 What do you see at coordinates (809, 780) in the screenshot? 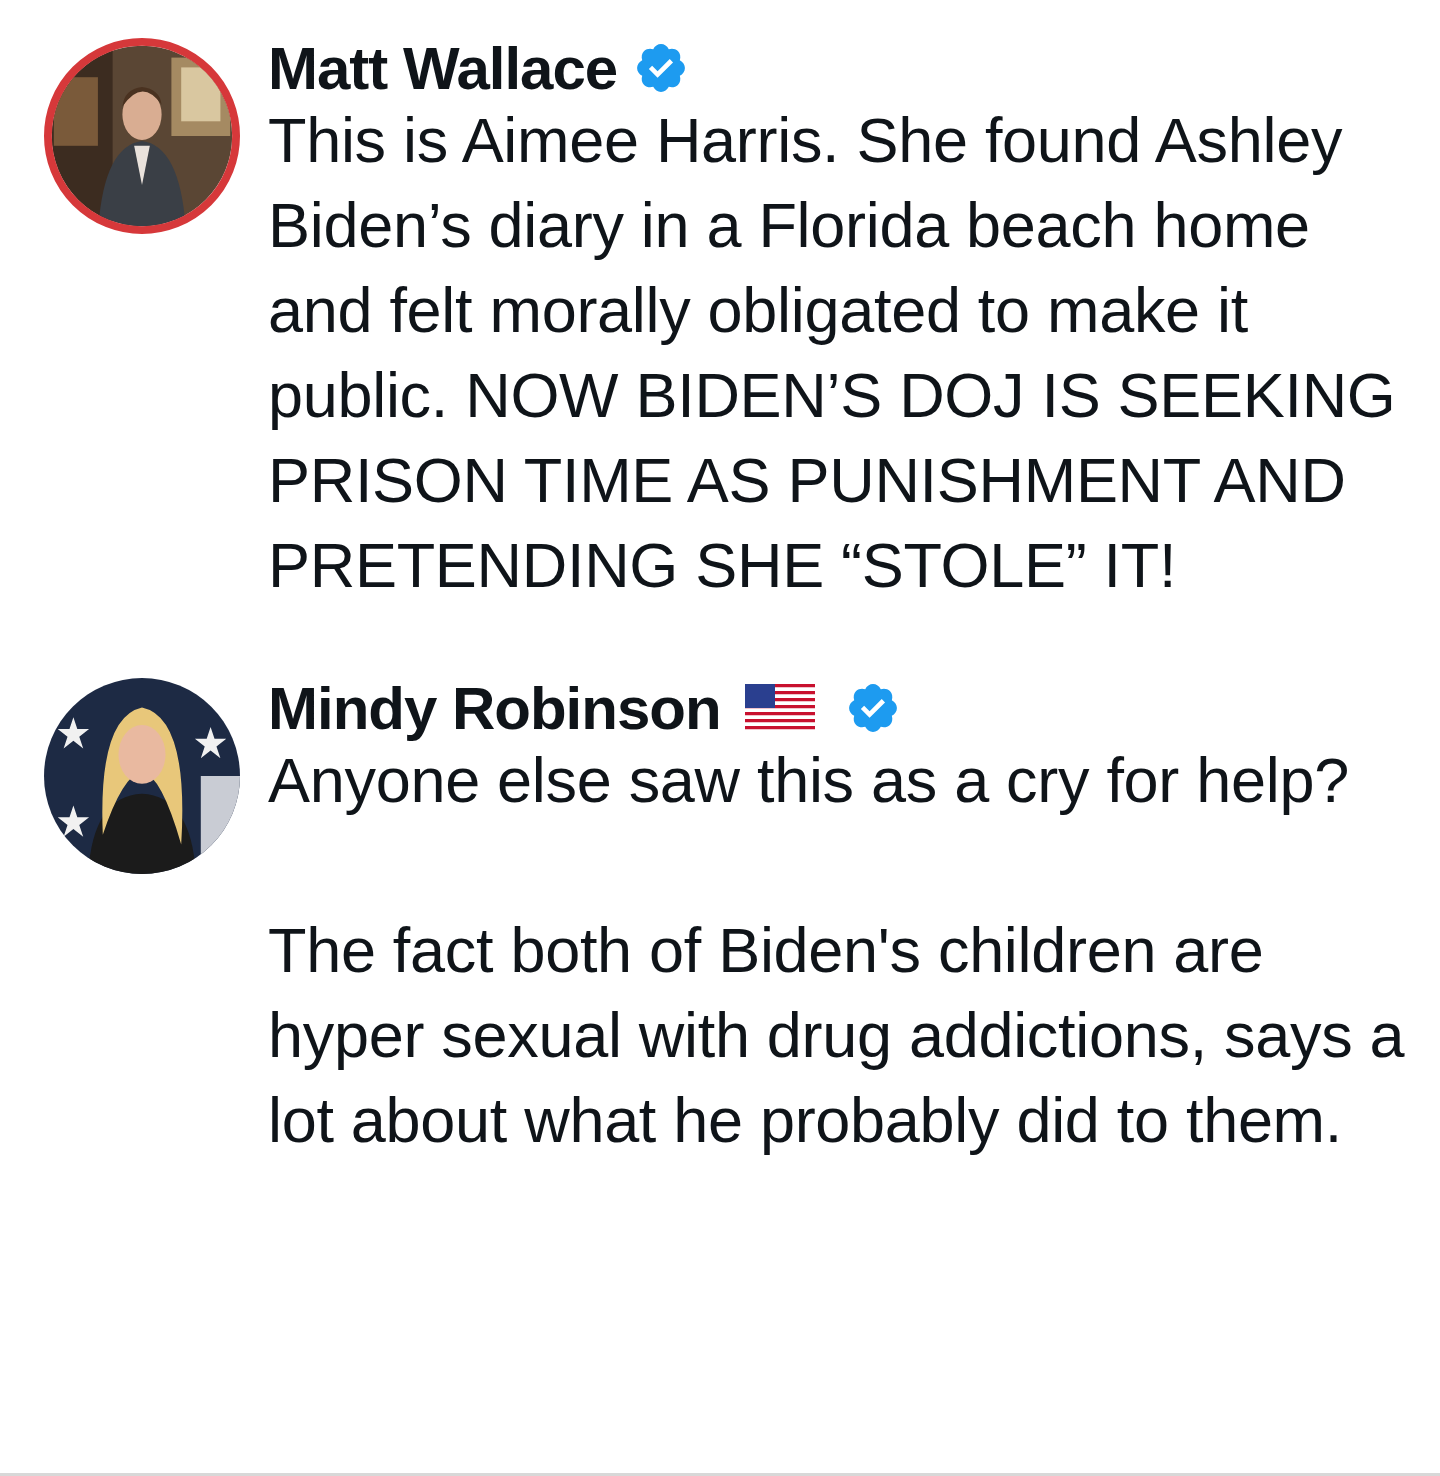
I see `post-text: Anyone else saw this as a cry for help?` at bounding box center [809, 780].